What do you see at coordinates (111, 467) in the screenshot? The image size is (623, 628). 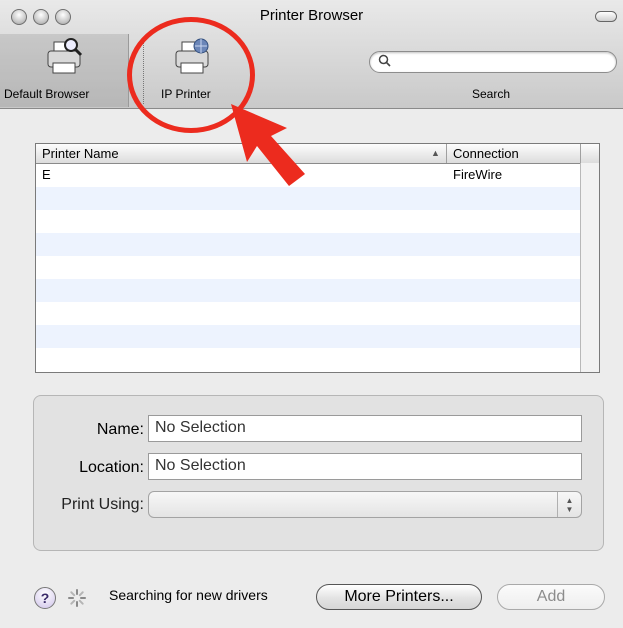 I see `location-label: Location:` at bounding box center [111, 467].